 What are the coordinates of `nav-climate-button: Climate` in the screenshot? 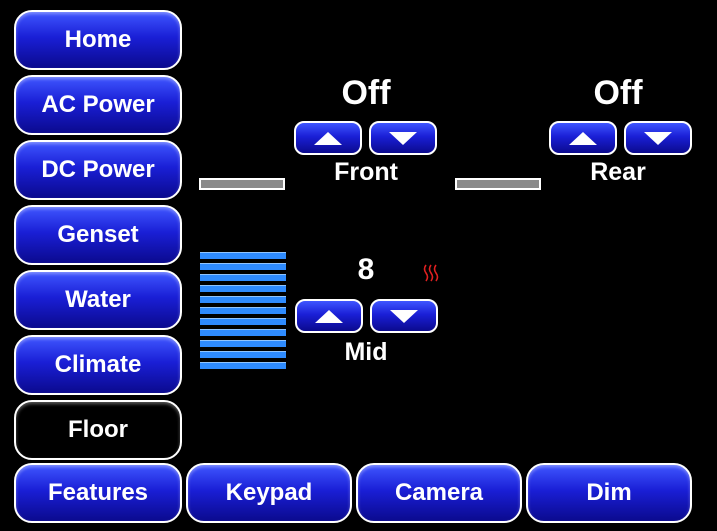 It's located at (98, 365).